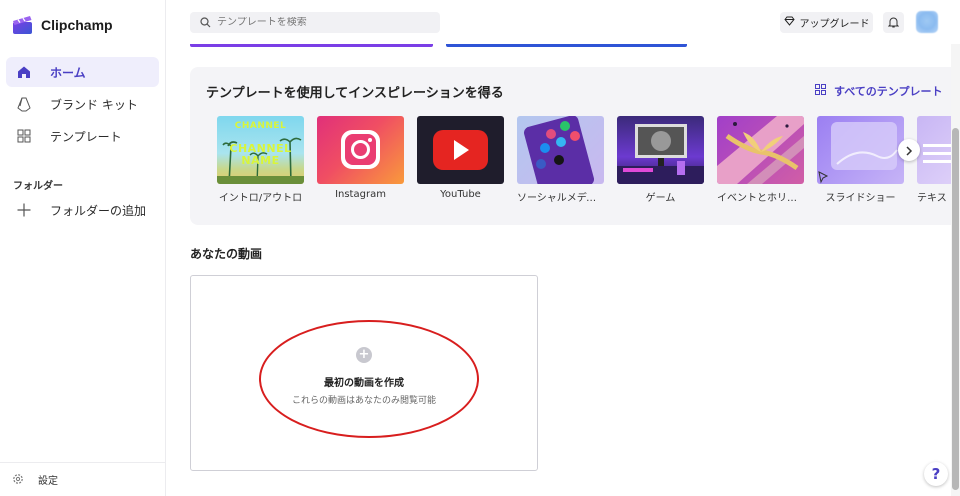  Describe the element at coordinates (77, 25) in the screenshot. I see `app-name: Clipchamp` at that location.